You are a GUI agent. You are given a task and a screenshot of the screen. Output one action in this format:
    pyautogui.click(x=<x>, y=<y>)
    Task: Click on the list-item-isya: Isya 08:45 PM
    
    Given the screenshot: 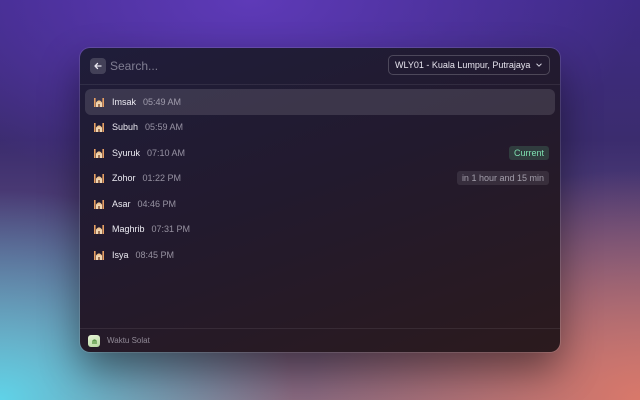 What is the action you would take?
    pyautogui.click(x=320, y=255)
    